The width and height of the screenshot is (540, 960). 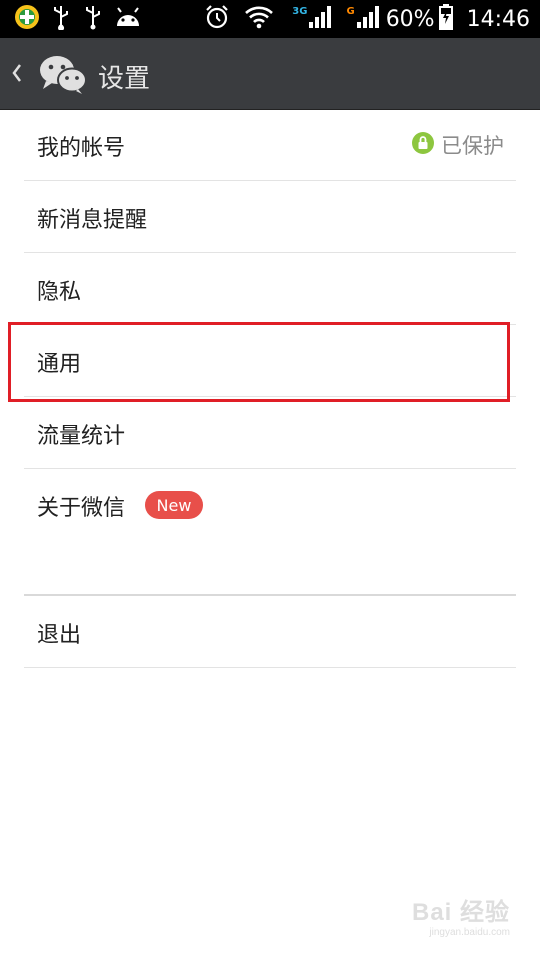 I want to click on watermark: Bai 经验 jingyan.baidu.com, so click(x=461, y=915).